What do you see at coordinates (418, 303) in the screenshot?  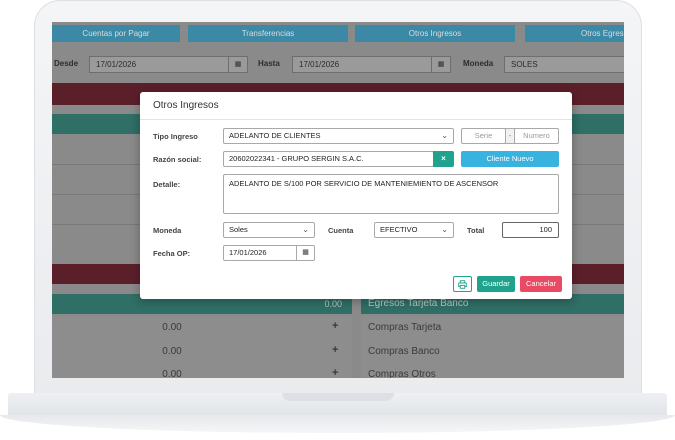 I see `egresos-header-label: Egresos Tarjeta Banco` at bounding box center [418, 303].